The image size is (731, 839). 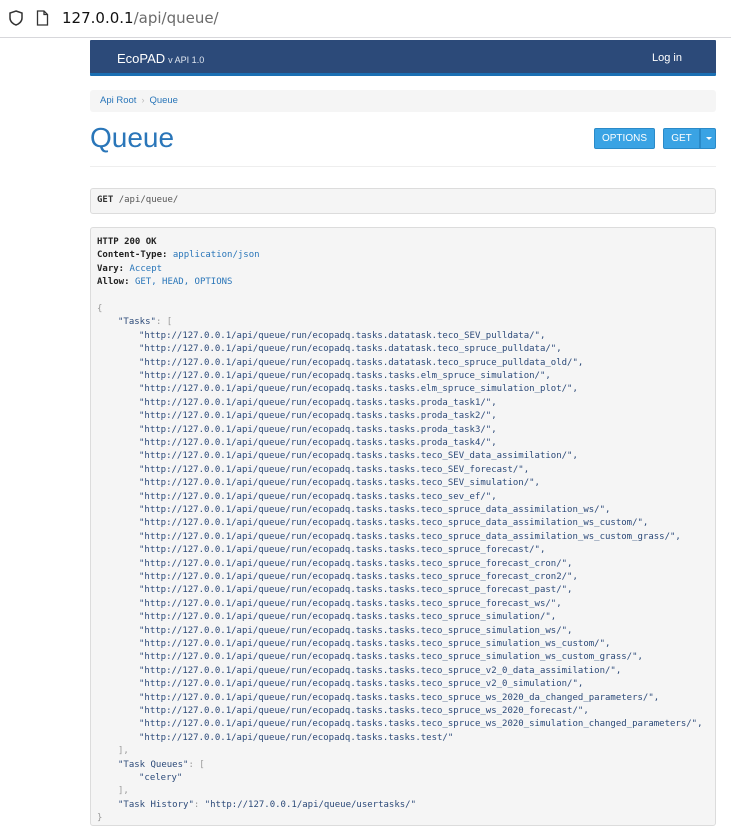 What do you see at coordinates (163, 100) in the screenshot?
I see `breadcrumb-queue: Queue` at bounding box center [163, 100].